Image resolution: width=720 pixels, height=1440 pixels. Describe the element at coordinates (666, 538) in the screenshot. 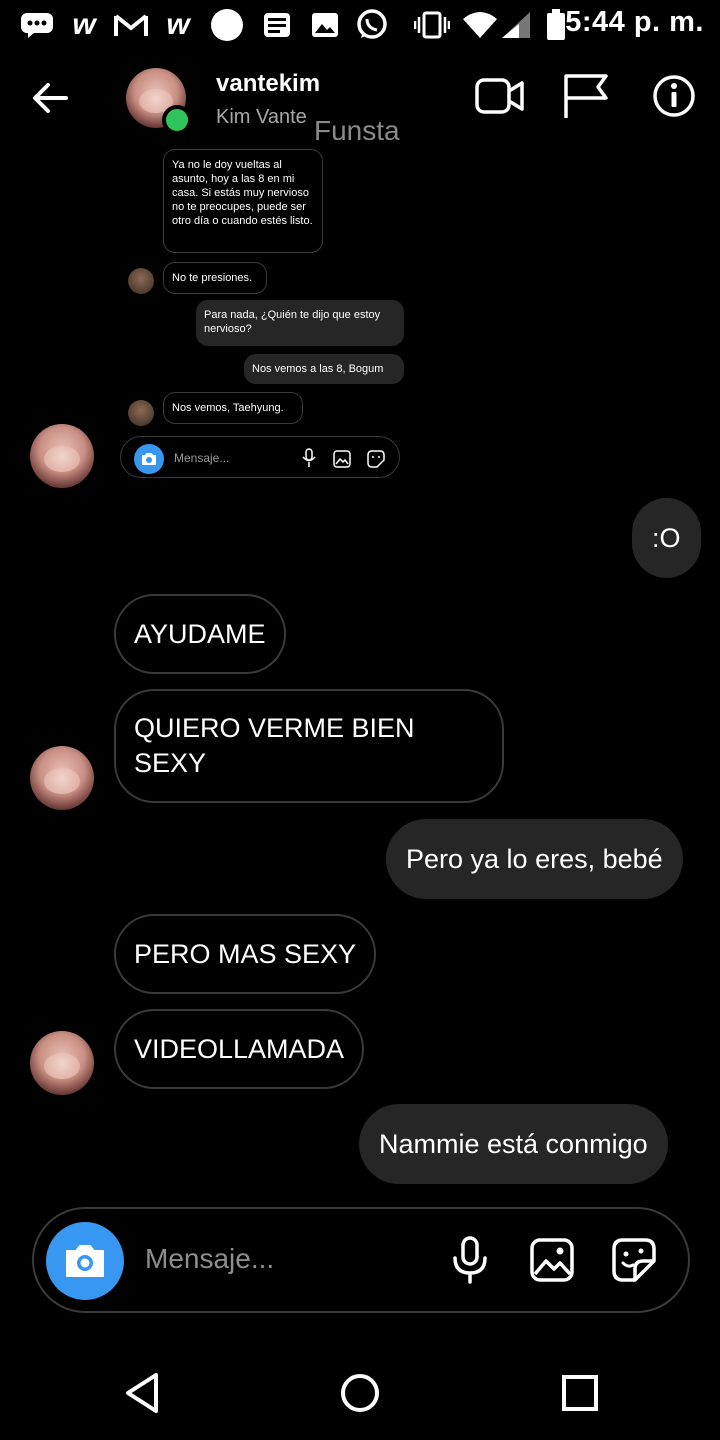

I see `message-bubble-me: :O` at that location.